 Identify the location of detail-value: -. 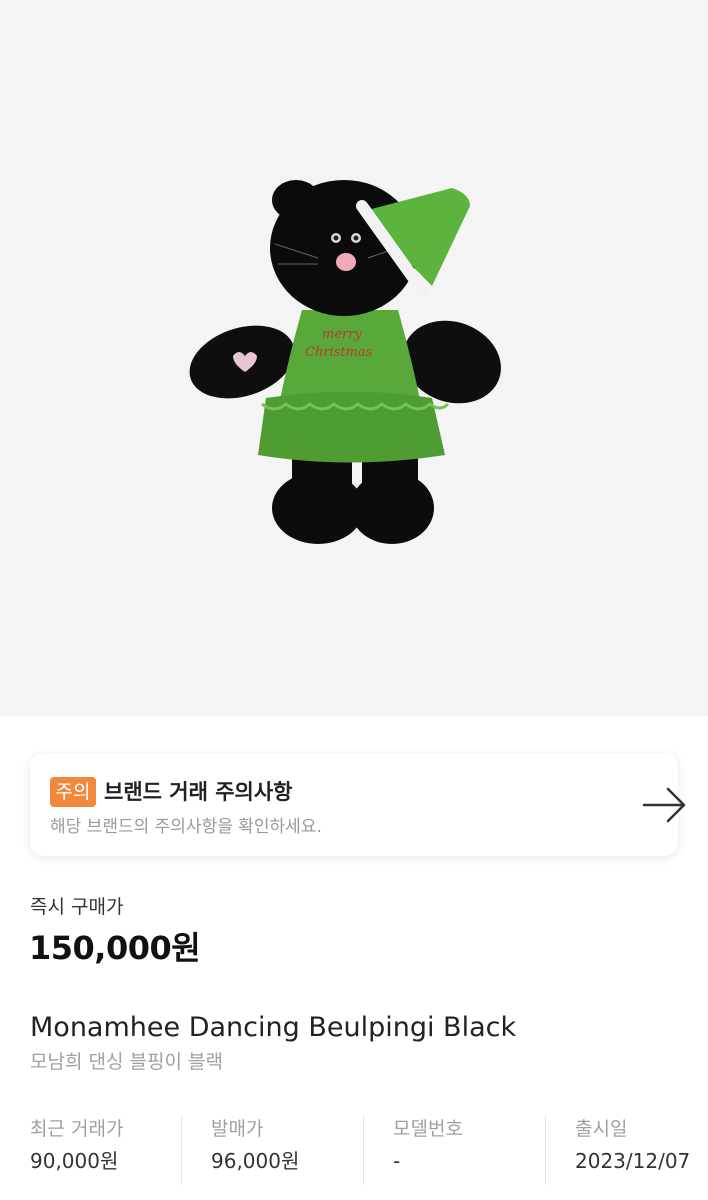
(397, 1161).